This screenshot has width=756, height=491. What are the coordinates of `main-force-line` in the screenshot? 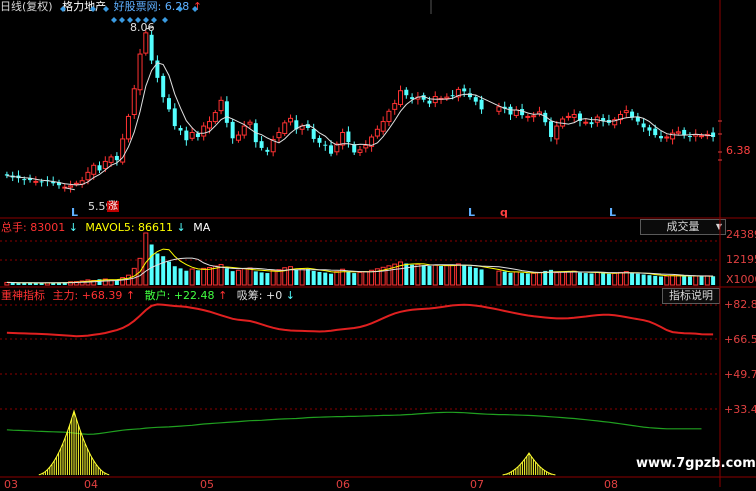 It's located at (360, 320).